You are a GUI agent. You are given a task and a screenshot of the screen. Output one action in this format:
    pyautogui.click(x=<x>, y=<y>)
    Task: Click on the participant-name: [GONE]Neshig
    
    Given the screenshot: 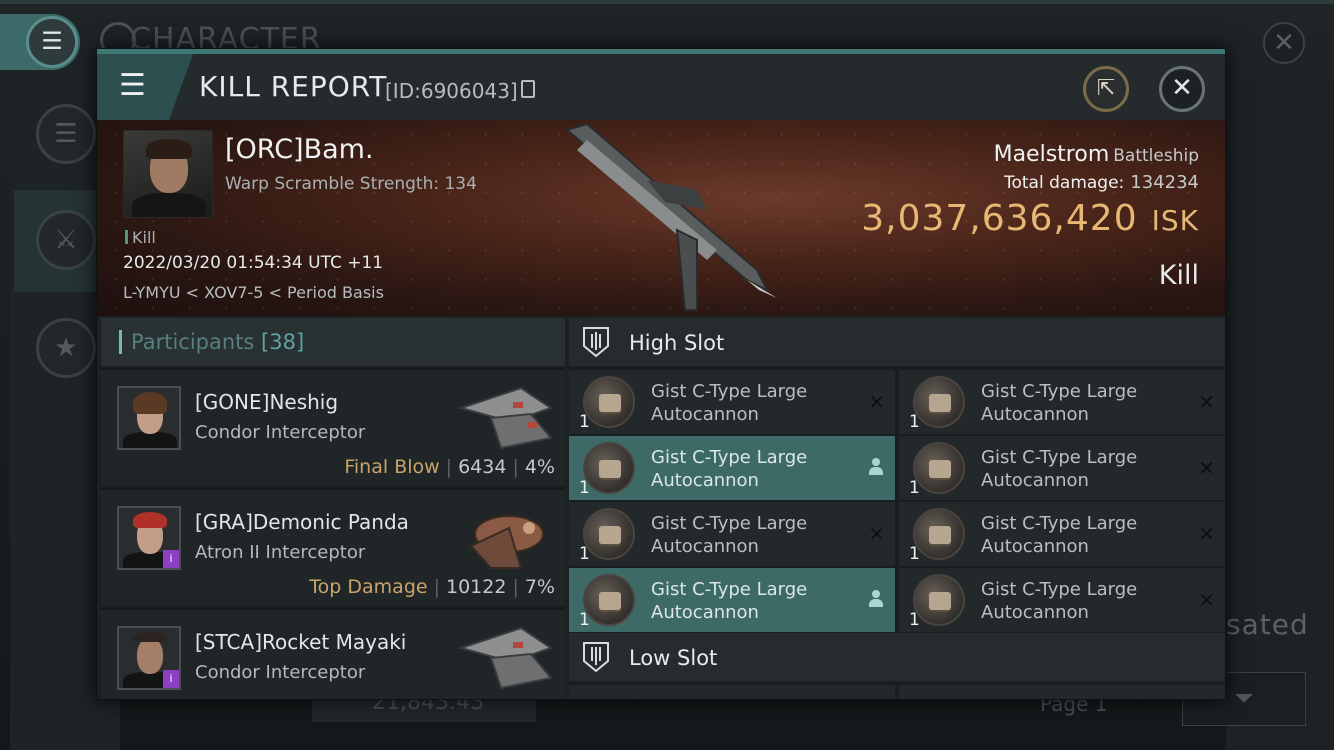 What is the action you would take?
    pyautogui.click(x=267, y=402)
    